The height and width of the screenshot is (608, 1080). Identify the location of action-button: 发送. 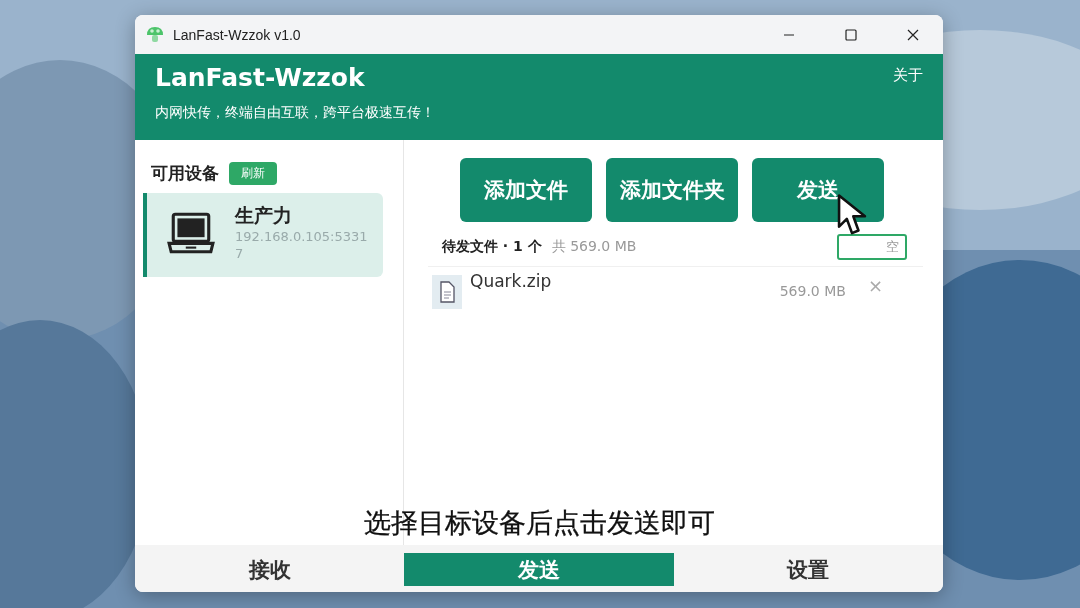
(818, 190).